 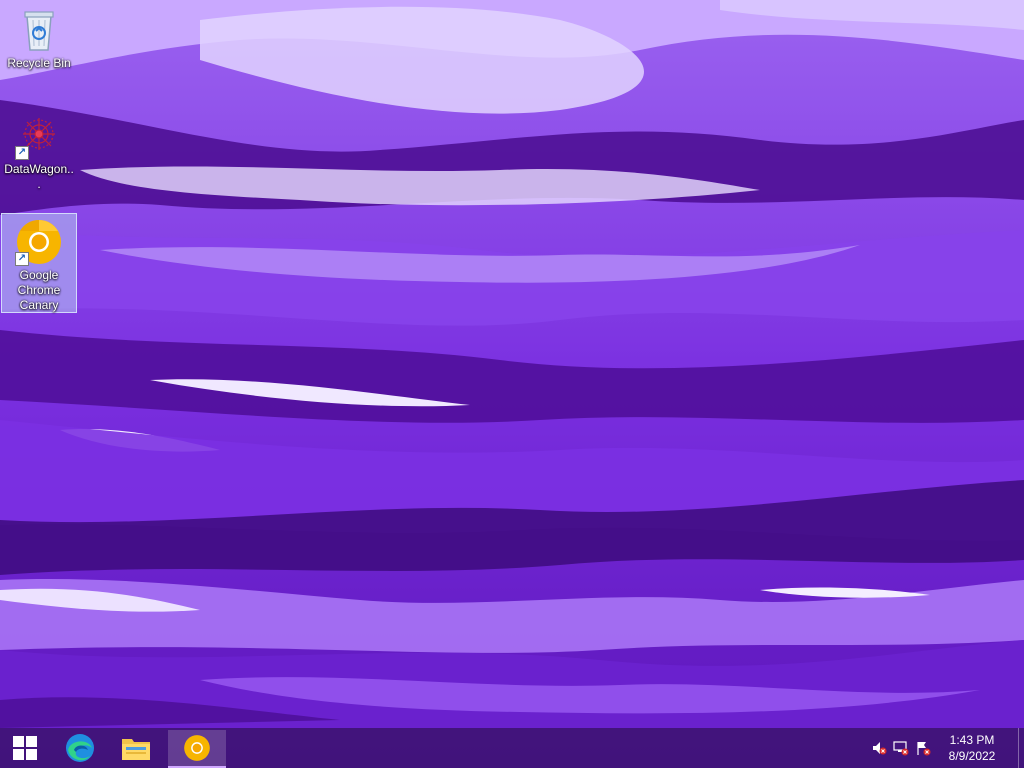 I want to click on clock-date: 8/9/2022, so click(x=972, y=756).